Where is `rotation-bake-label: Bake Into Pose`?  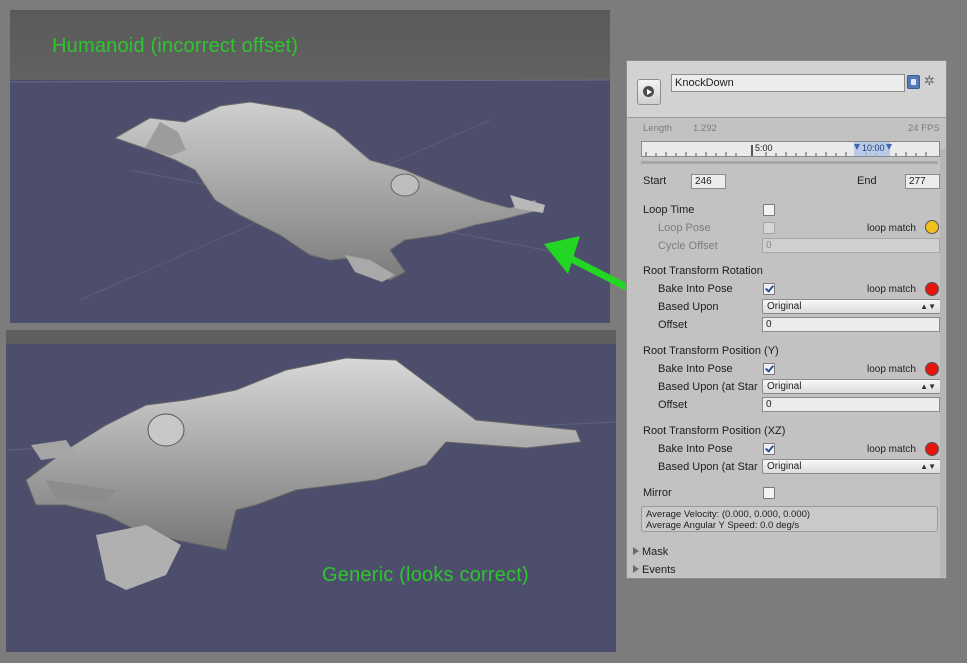 rotation-bake-label: Bake Into Pose is located at coordinates (695, 289).